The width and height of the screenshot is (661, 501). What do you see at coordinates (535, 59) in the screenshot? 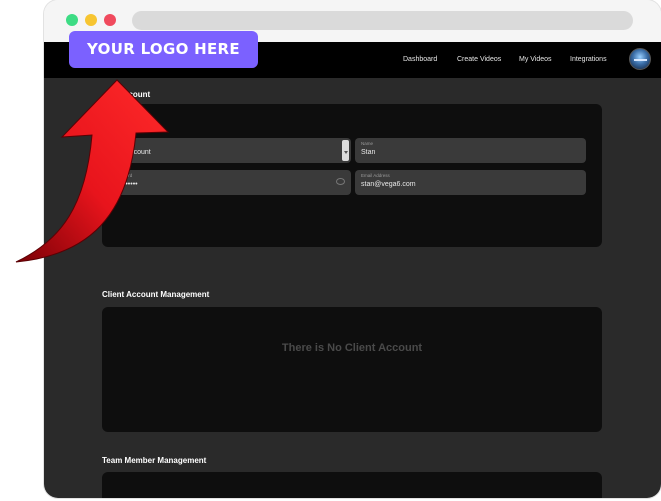
I see `nav-my-videos: My Videos` at bounding box center [535, 59].